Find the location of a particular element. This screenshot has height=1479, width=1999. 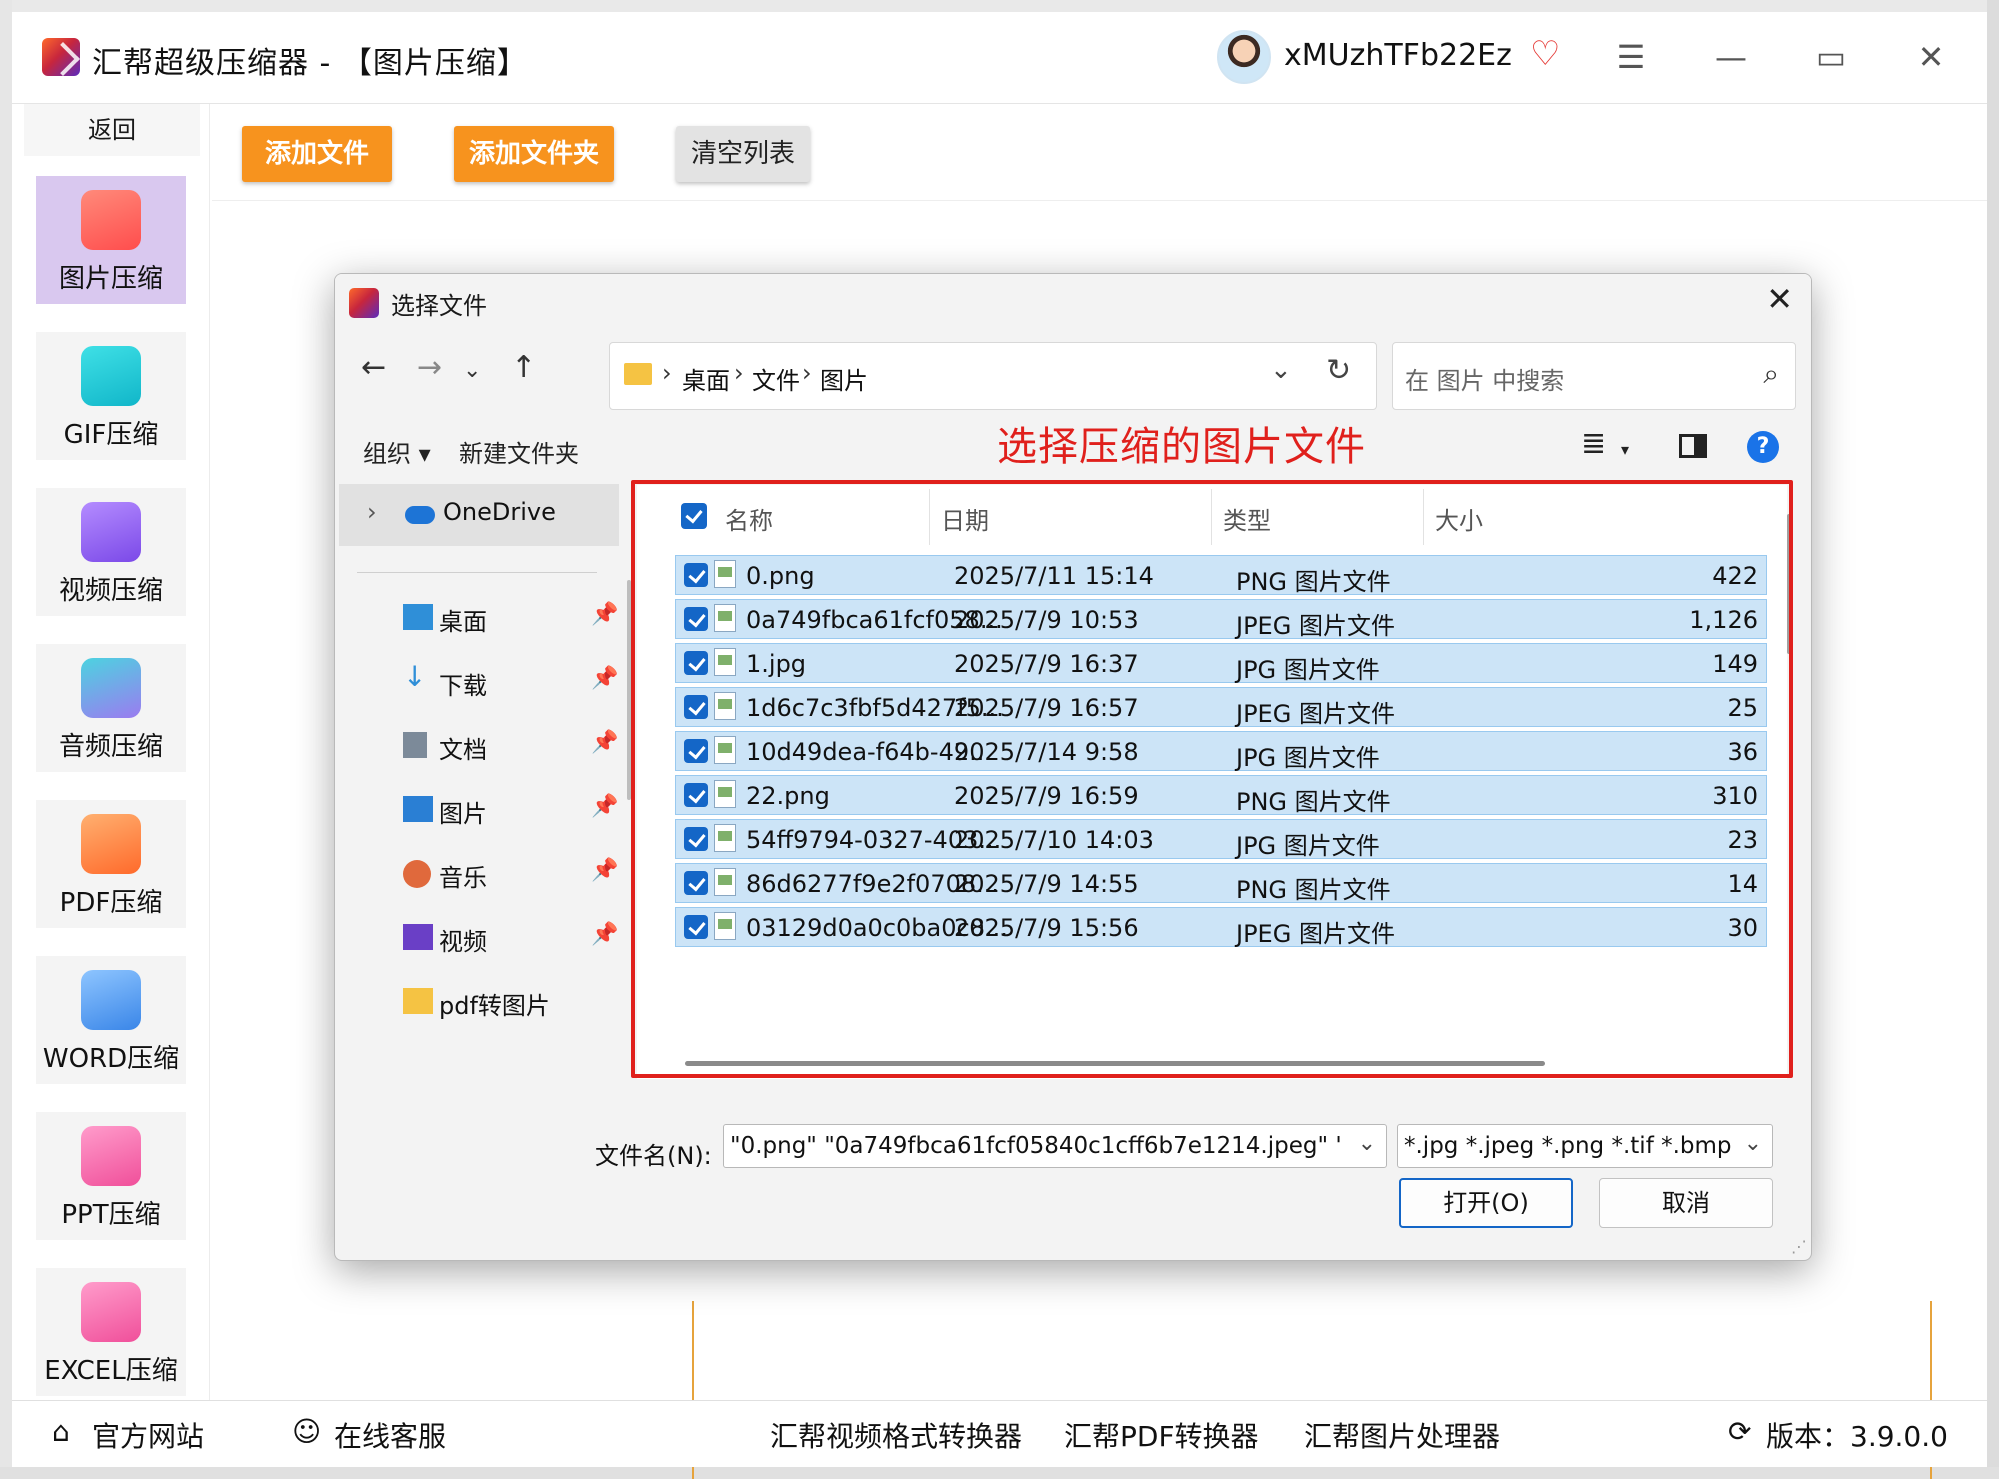

support-link: 在线客服 is located at coordinates (390, 1435).